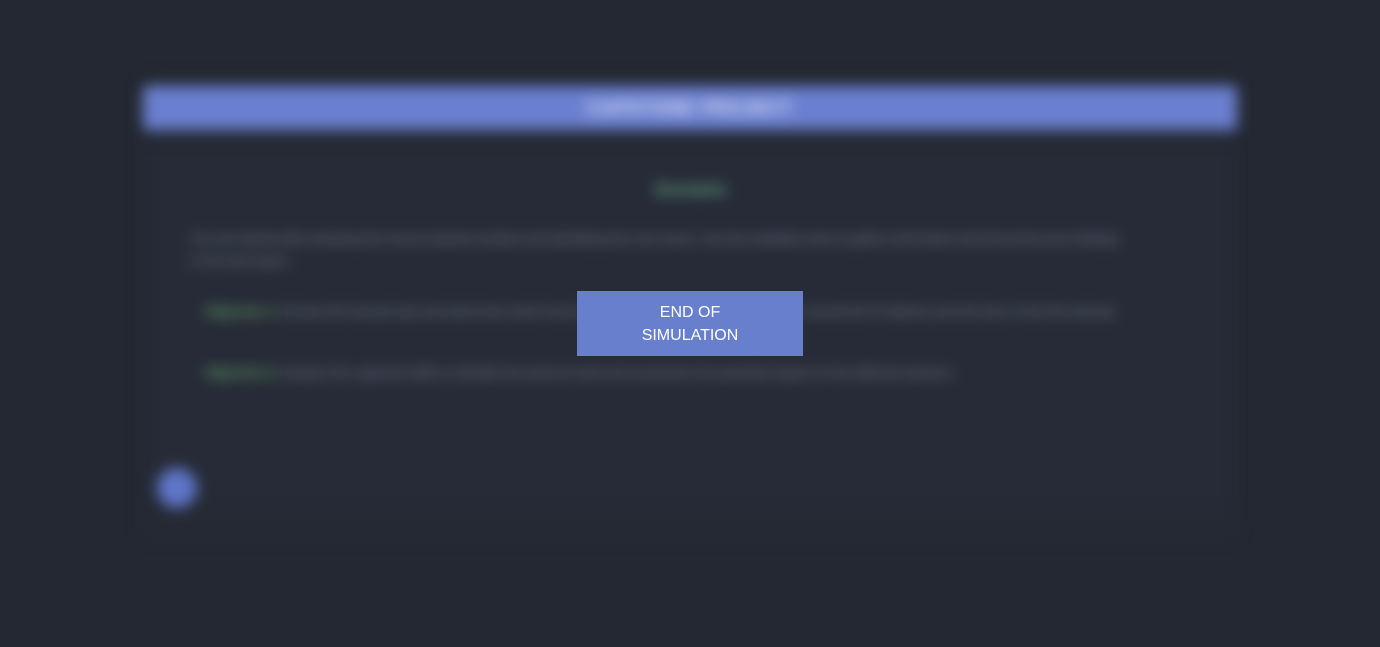  What do you see at coordinates (690, 189) in the screenshot?
I see `simulation-subtitle: Scenario` at bounding box center [690, 189].